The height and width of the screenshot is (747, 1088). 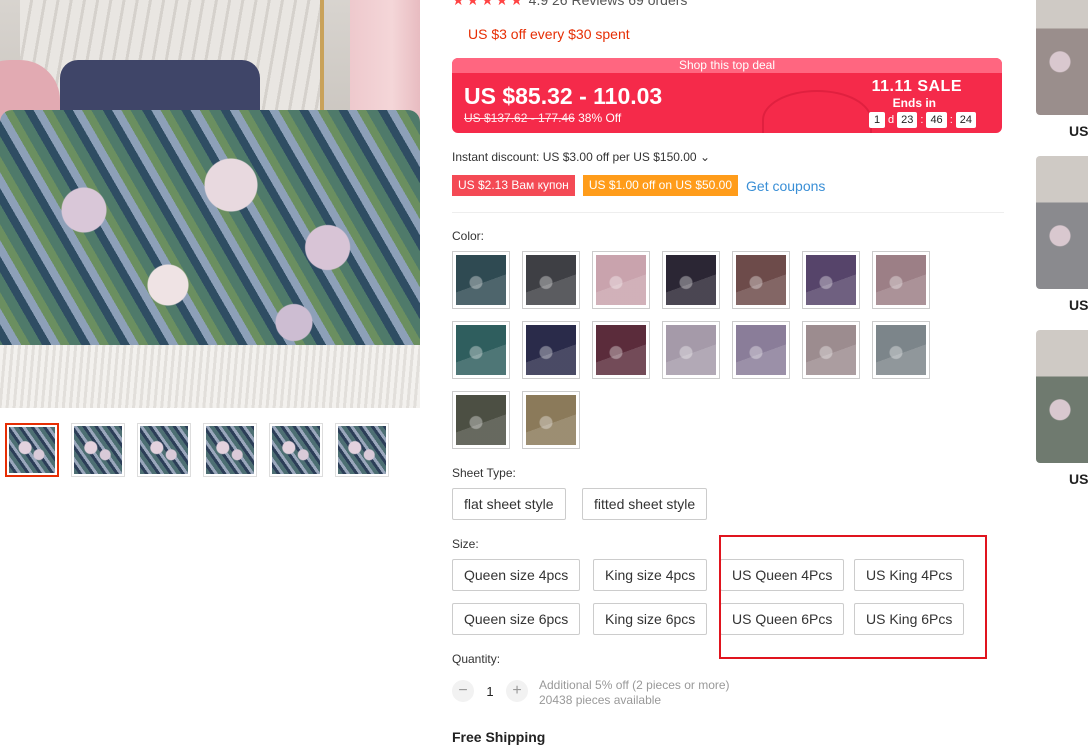 What do you see at coordinates (936, 120) in the screenshot?
I see `timer-minutes: 46` at bounding box center [936, 120].